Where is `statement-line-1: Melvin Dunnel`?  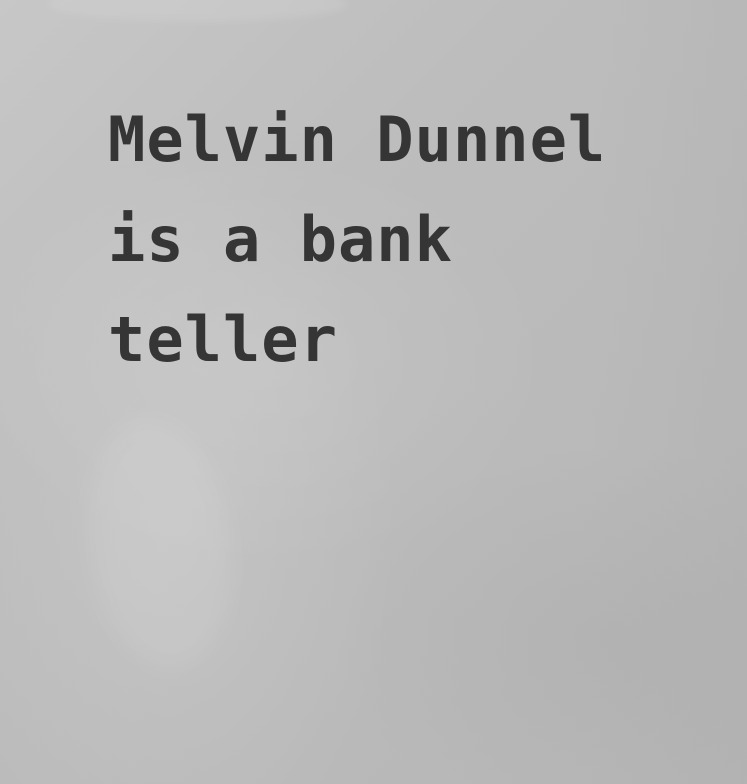
statement-line-1: Melvin Dunnel is located at coordinates (357, 139).